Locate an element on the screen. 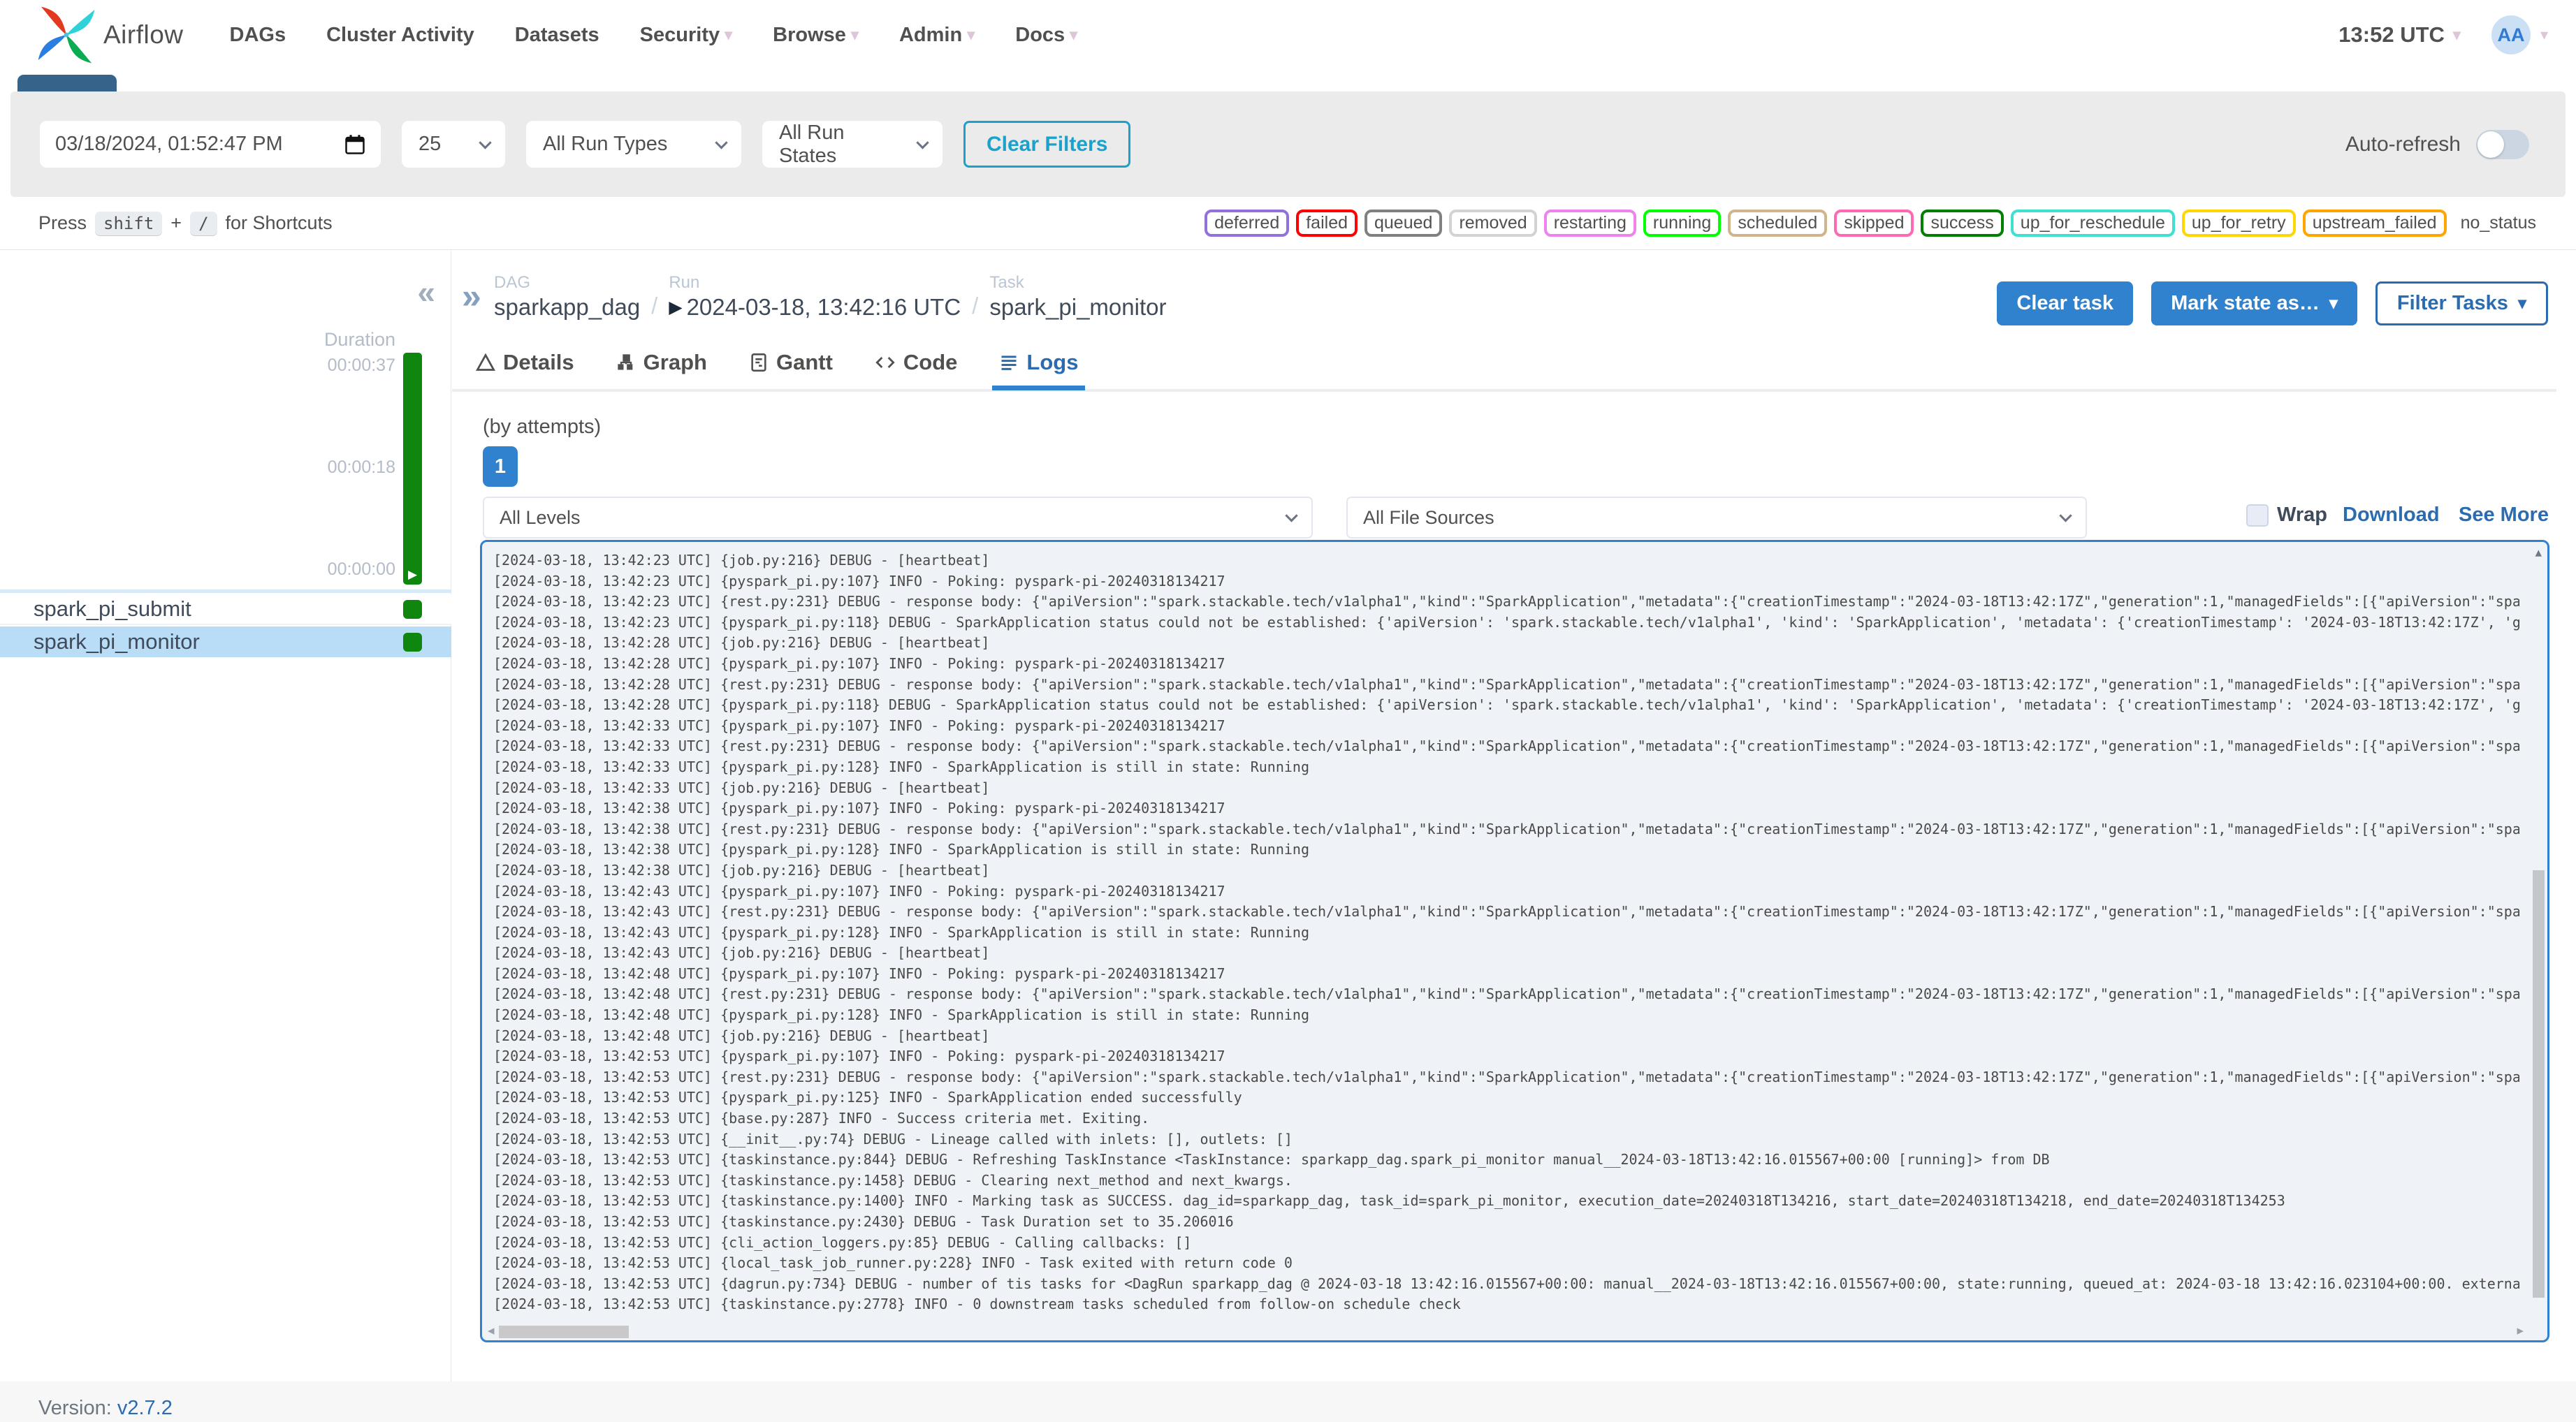 The image size is (2576, 1422). slash-key-badge: / is located at coordinates (203, 223).